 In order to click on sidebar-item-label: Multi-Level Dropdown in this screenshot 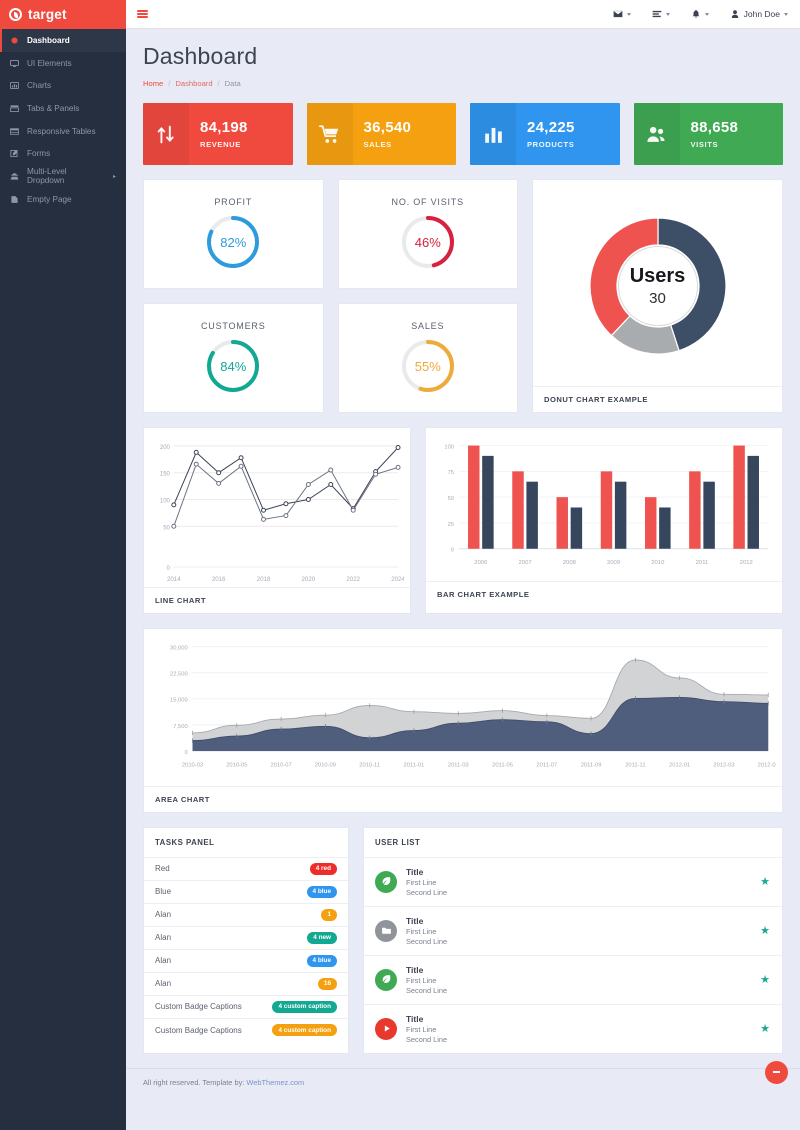, I will do `click(47, 176)`.